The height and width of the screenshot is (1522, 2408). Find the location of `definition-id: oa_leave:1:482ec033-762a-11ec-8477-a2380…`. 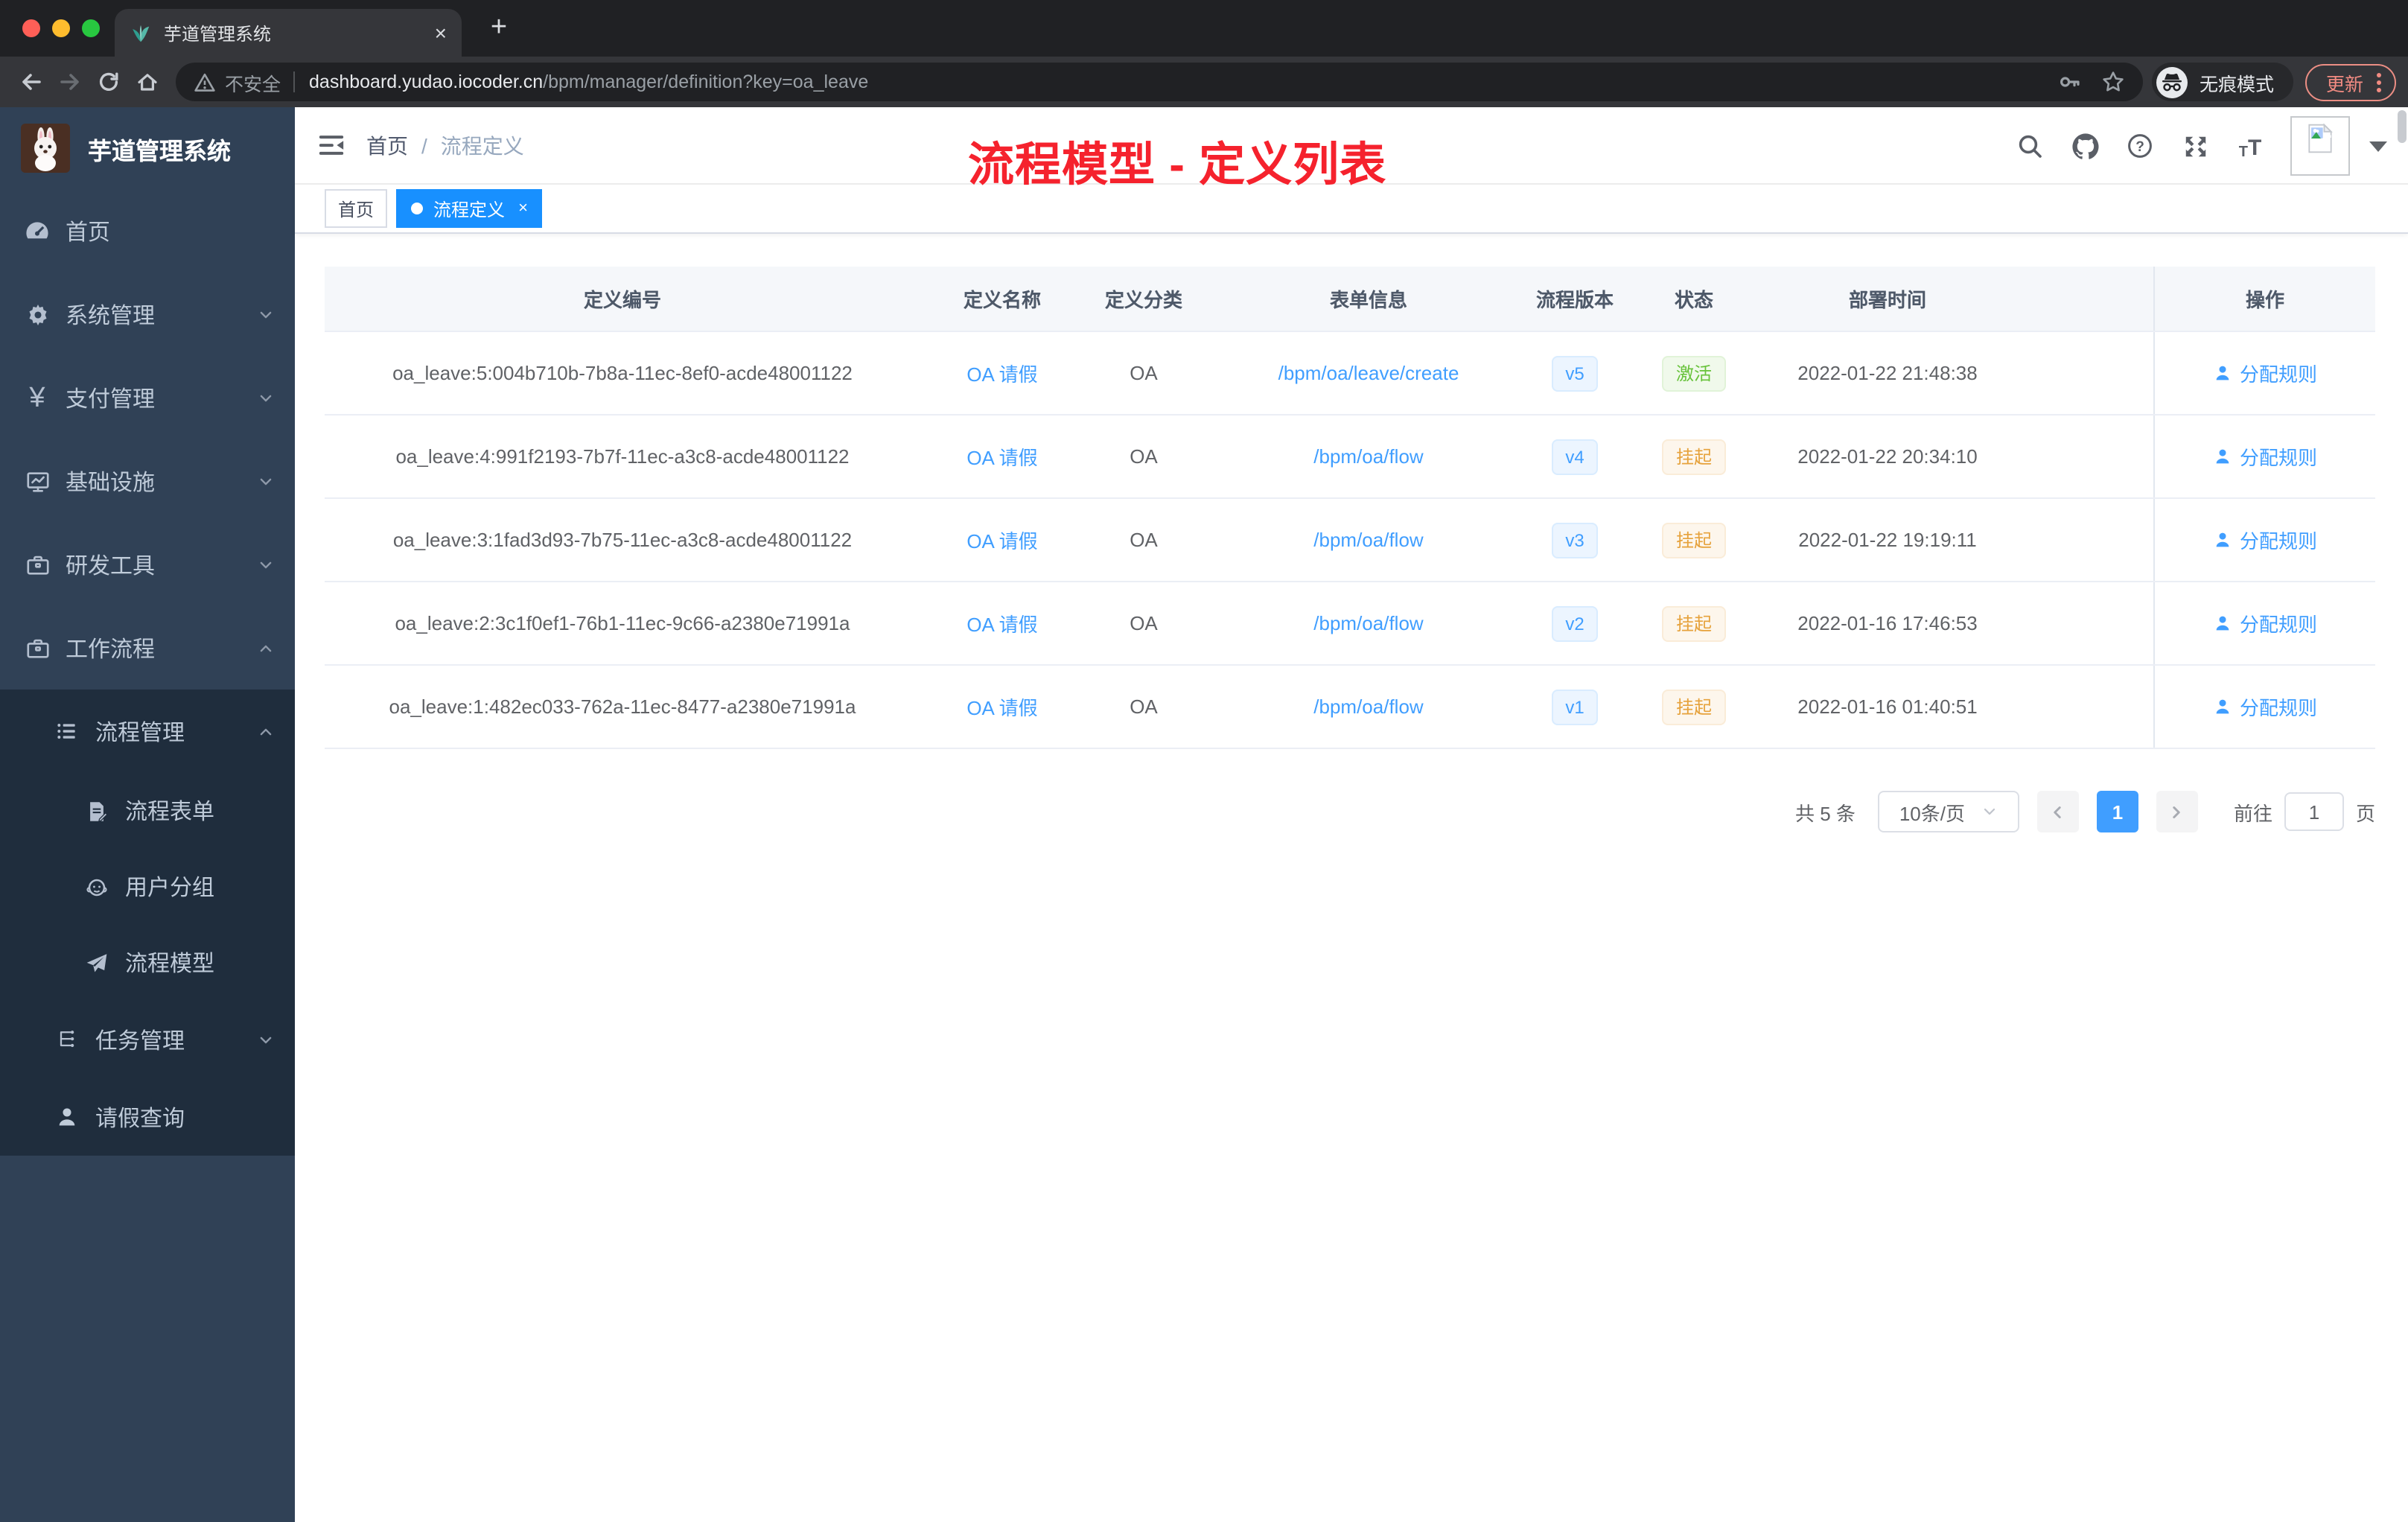

definition-id: oa_leave:1:482ec033-762a-11ec-8477-a2380… is located at coordinates (622, 706).